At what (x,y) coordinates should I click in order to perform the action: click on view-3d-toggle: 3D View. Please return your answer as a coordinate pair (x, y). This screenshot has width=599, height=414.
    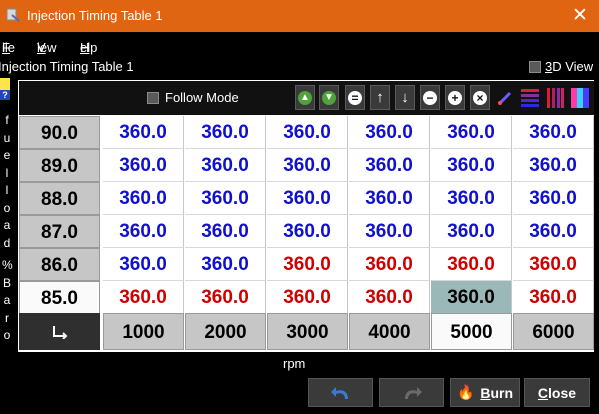
    Looking at the image, I should click on (561, 66).